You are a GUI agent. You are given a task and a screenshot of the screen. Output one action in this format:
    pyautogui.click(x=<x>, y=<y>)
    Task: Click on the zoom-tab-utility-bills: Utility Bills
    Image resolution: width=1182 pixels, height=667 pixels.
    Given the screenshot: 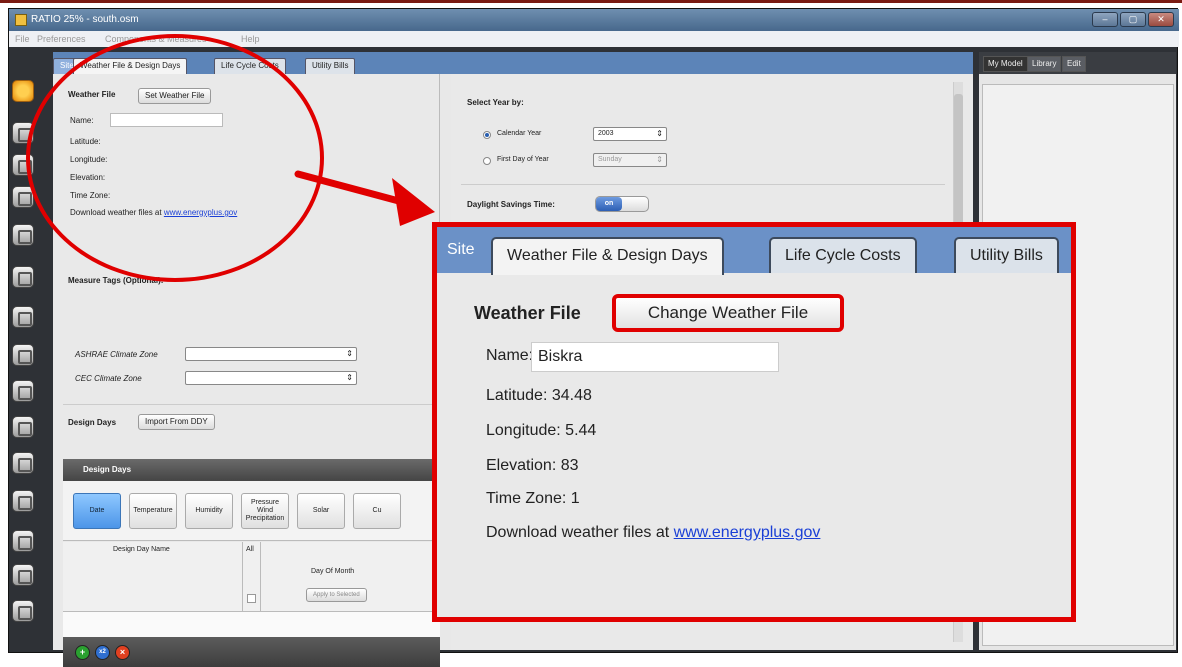 What is the action you would take?
    pyautogui.click(x=1006, y=255)
    